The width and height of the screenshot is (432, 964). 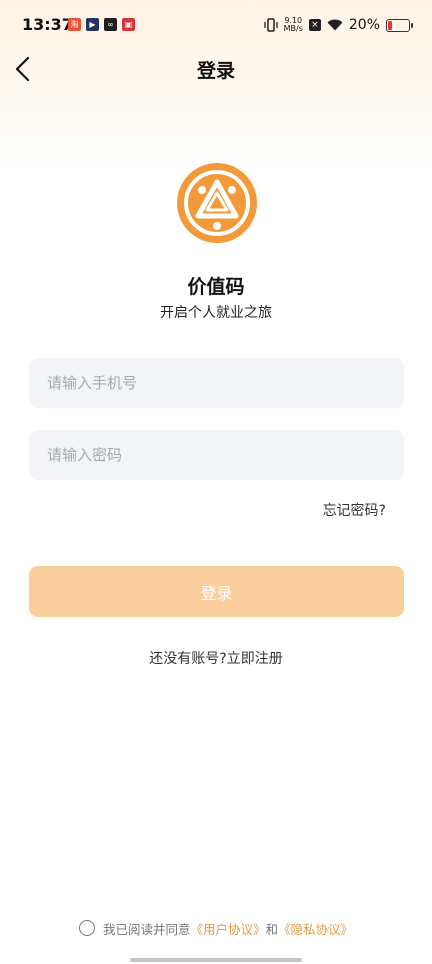 What do you see at coordinates (74, 24) in the screenshot?
I see `taobao-icon: 淘` at bounding box center [74, 24].